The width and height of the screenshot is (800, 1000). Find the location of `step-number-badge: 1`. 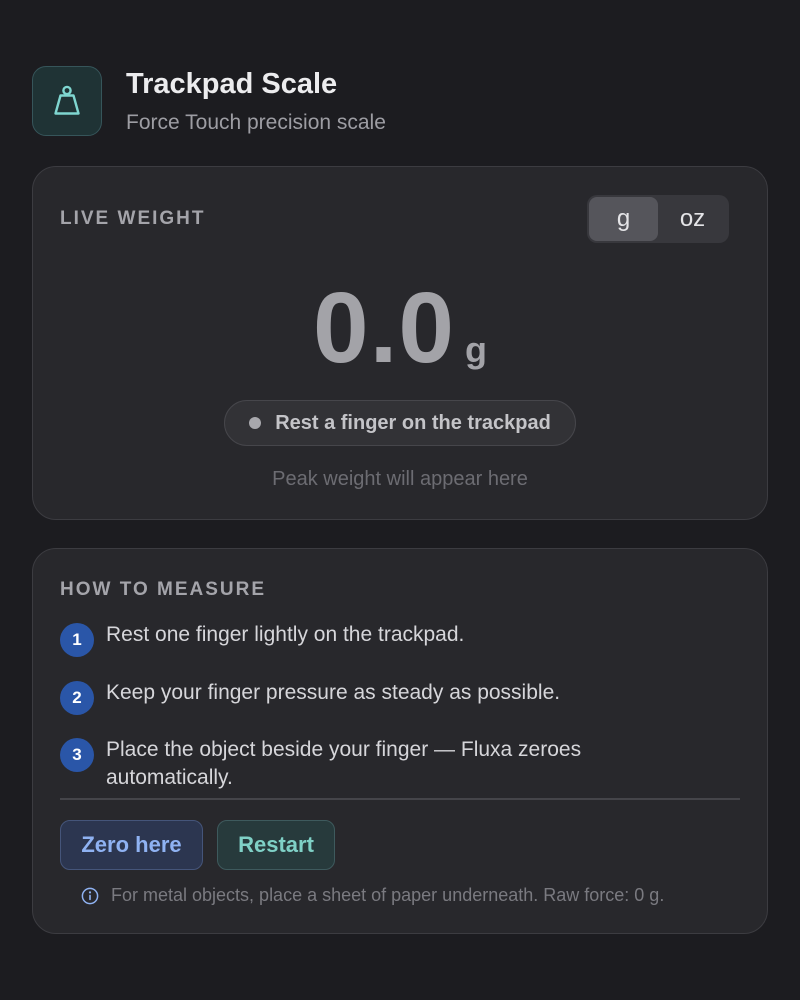

step-number-badge: 1 is located at coordinates (77, 640).